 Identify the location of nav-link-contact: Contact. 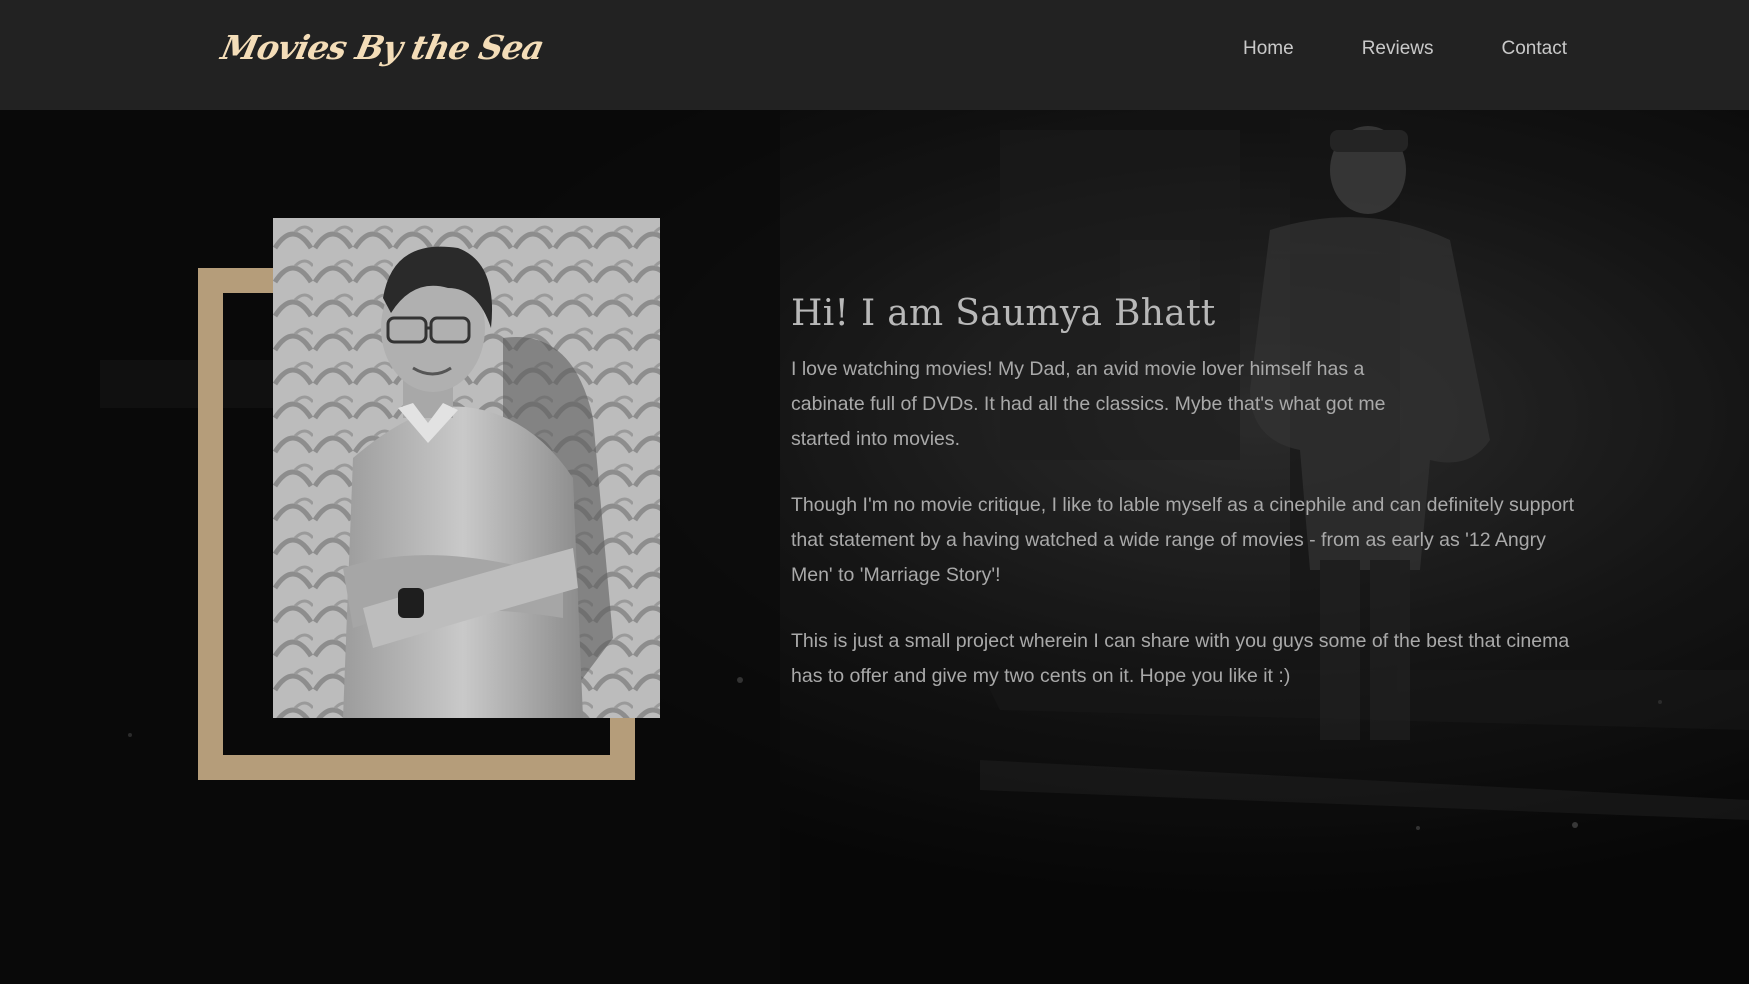
(1534, 49).